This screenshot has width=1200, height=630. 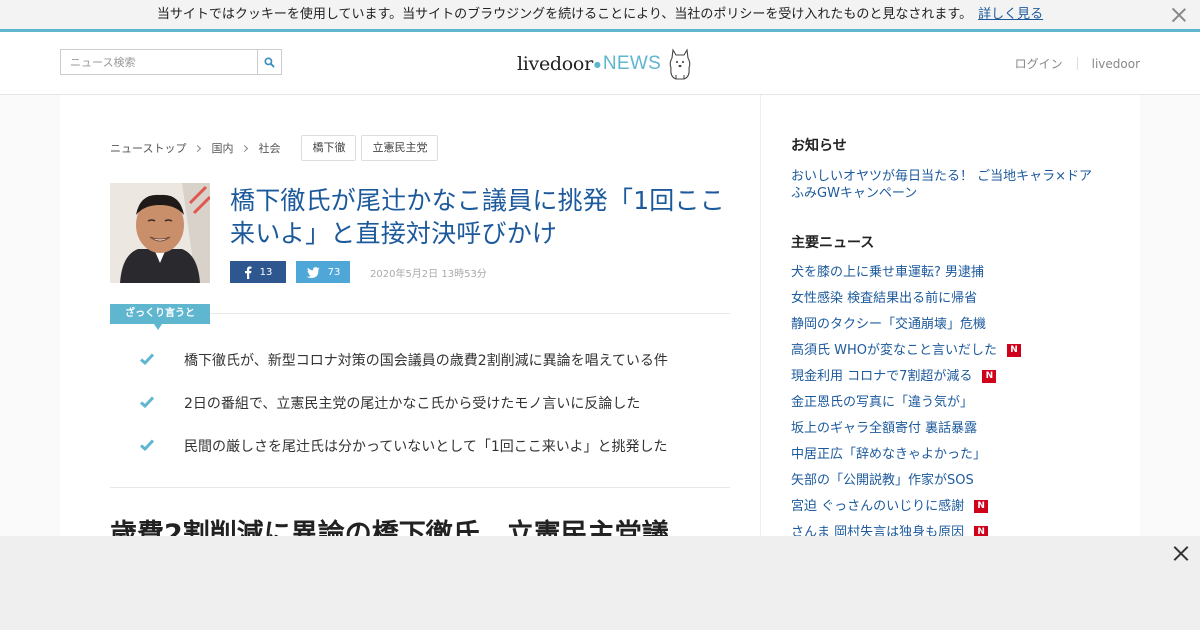 What do you see at coordinates (323, 272) in the screenshot?
I see `twitter-share-button: 73` at bounding box center [323, 272].